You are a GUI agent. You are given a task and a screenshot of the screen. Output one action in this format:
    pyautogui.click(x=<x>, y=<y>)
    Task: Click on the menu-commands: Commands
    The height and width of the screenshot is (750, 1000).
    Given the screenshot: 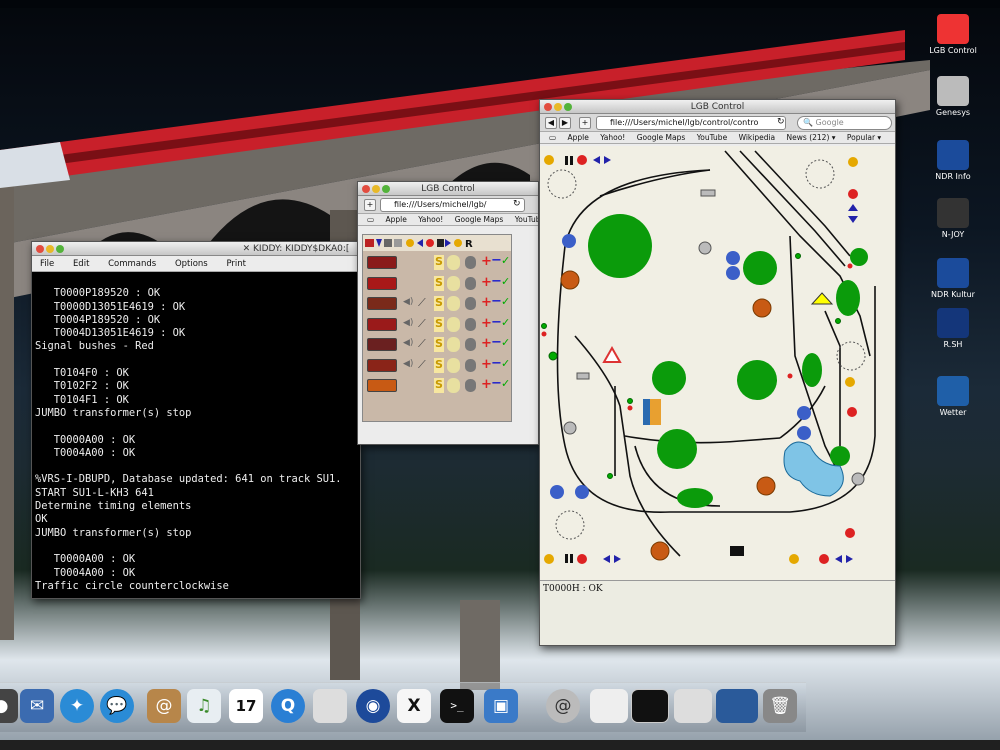 What is the action you would take?
    pyautogui.click(x=132, y=264)
    